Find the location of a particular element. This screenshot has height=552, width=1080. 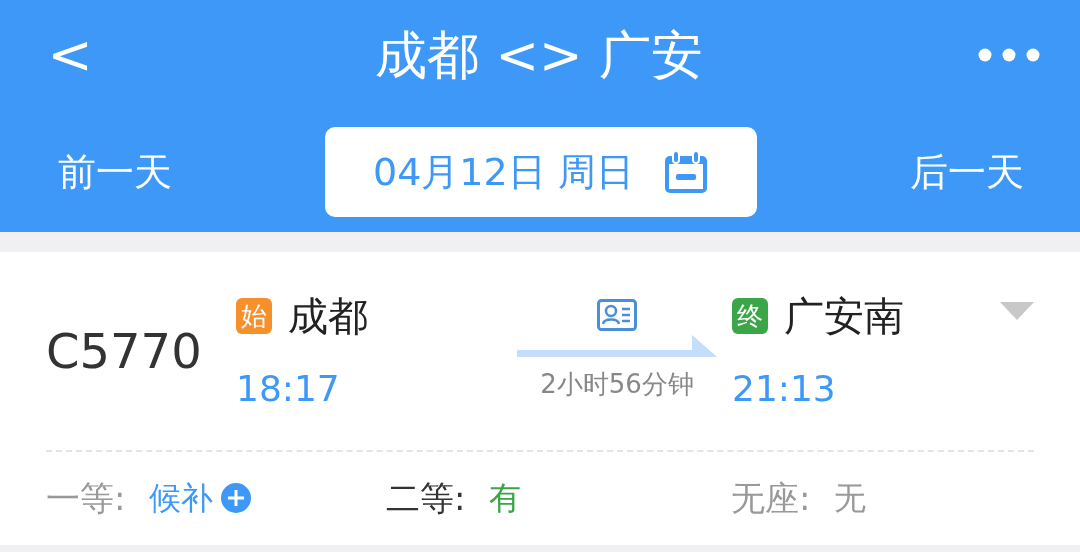

date-picker: 04月12日 周日 is located at coordinates (541, 172).